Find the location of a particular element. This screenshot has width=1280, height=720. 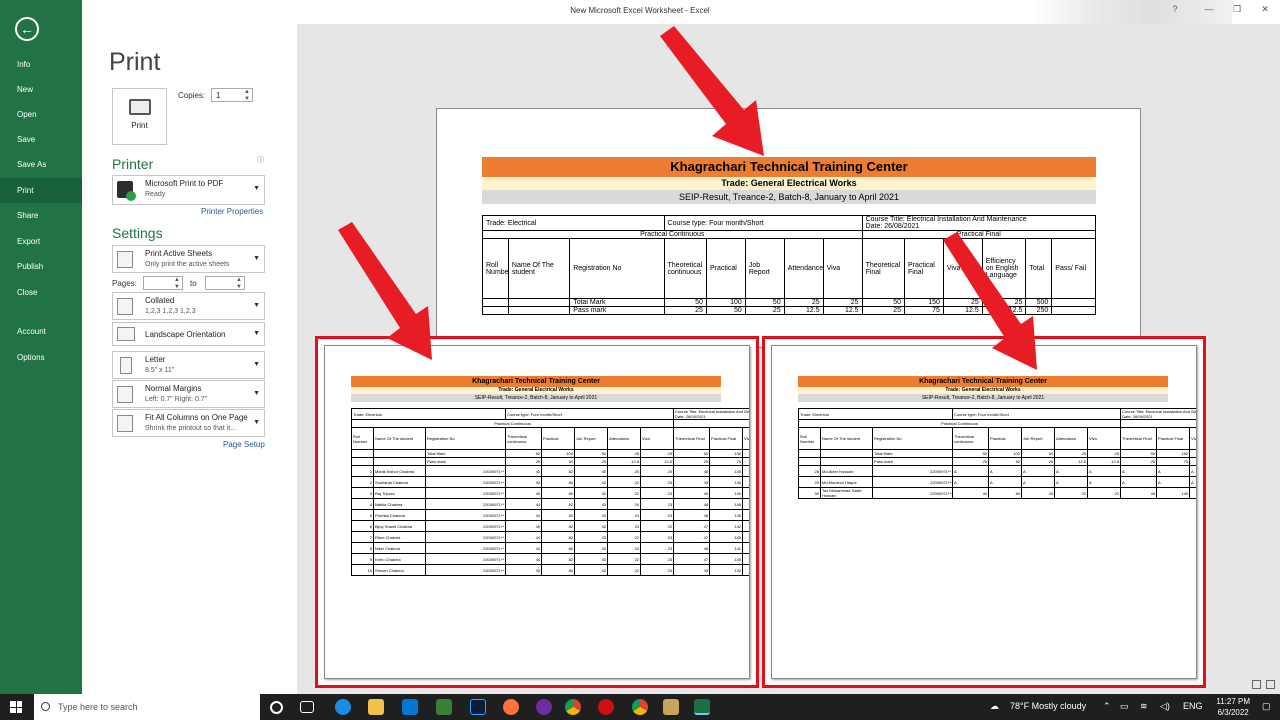

print-what-main: Print Active Sheets is located at coordinates (179, 253).